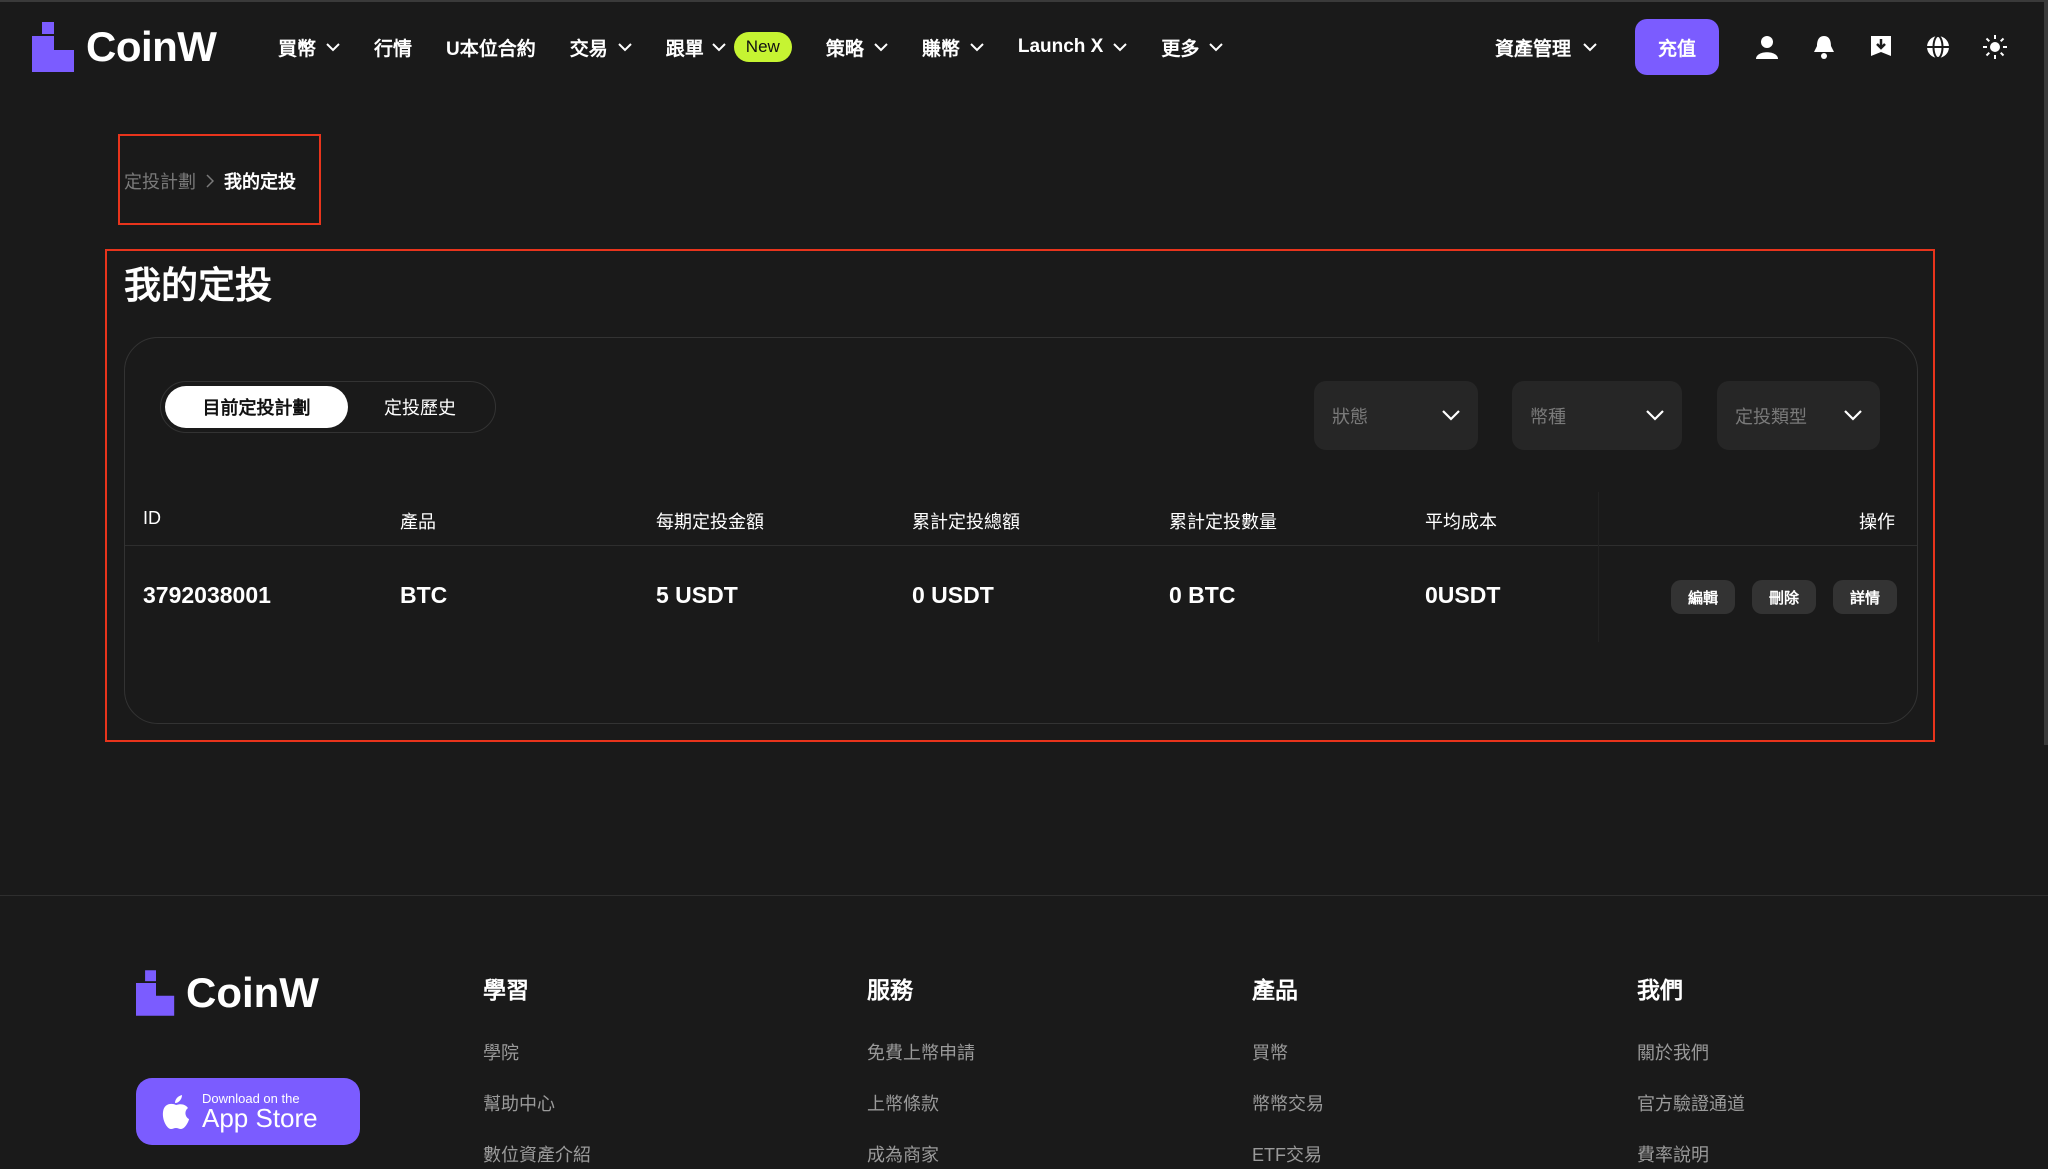 This screenshot has height=1169, width=2048. Describe the element at coordinates (729, 47) in the screenshot. I see `nav-item-copy-trading: 跟單 New` at that location.